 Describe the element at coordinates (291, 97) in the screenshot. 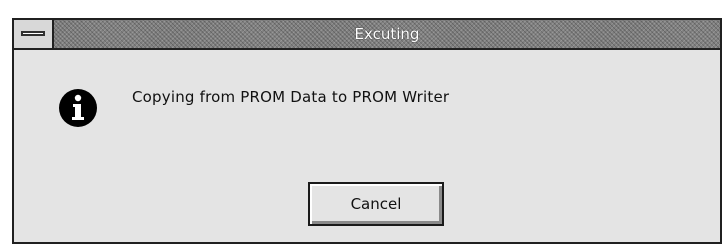

I see `dialog-message: Copying from PROM Data to PROM Writer` at that location.